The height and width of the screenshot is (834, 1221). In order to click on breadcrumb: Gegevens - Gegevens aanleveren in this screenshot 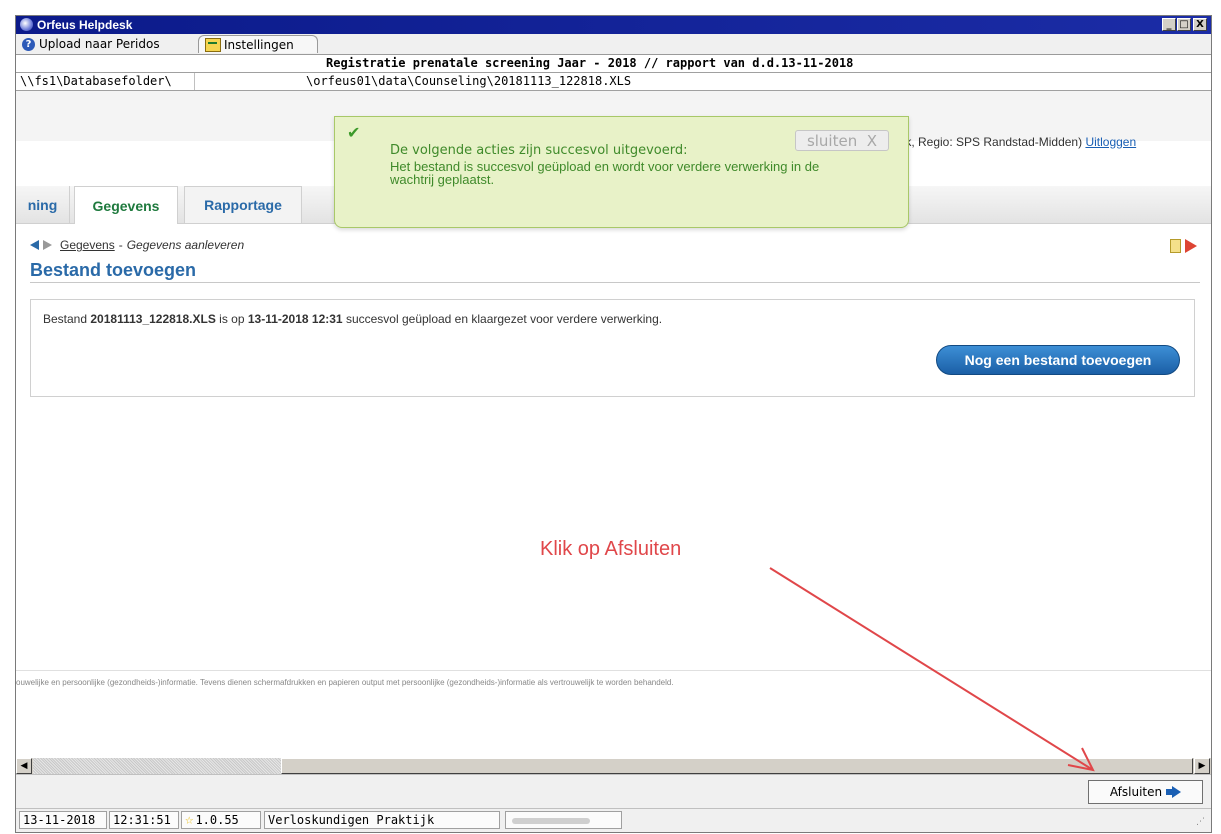, I will do `click(137, 245)`.